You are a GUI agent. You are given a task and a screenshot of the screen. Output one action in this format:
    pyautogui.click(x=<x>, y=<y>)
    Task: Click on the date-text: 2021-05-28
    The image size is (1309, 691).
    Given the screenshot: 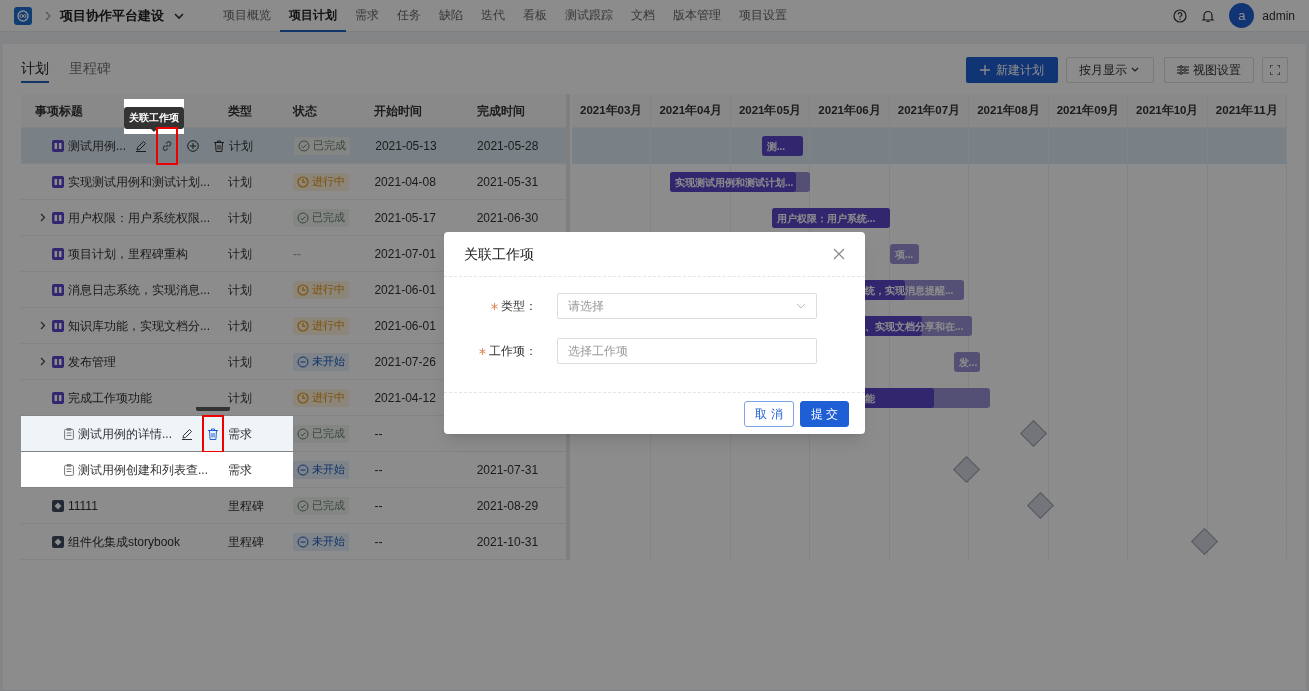 What is the action you would take?
    pyautogui.click(x=508, y=145)
    